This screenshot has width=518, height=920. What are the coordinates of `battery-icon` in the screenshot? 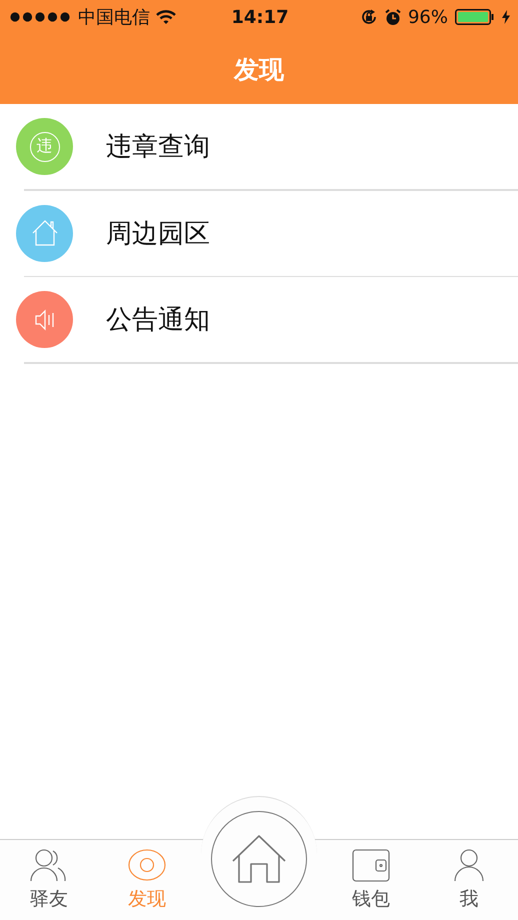 It's located at (474, 17).